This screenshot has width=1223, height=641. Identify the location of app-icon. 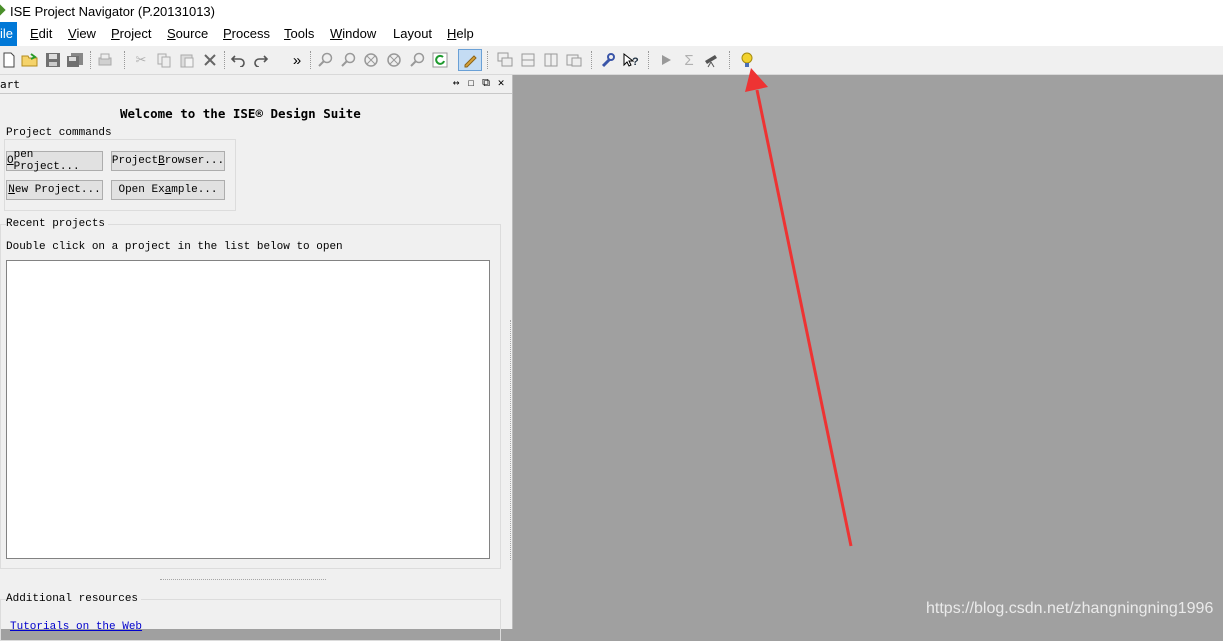
(3, 10).